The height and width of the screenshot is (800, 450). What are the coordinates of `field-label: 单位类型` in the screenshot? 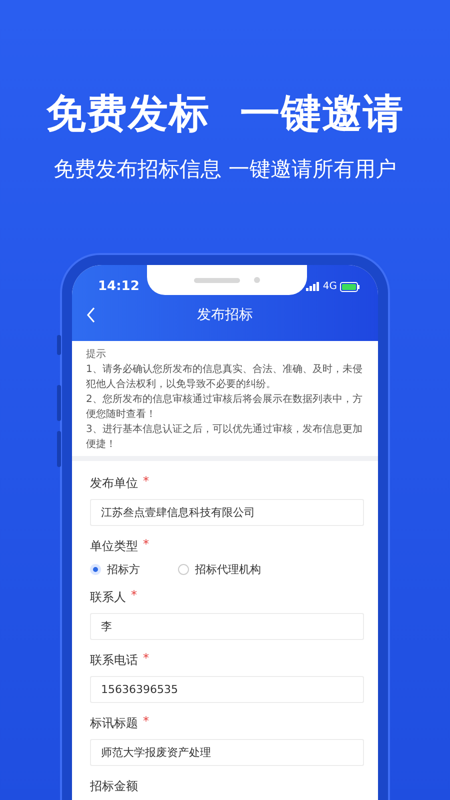 It's located at (114, 546).